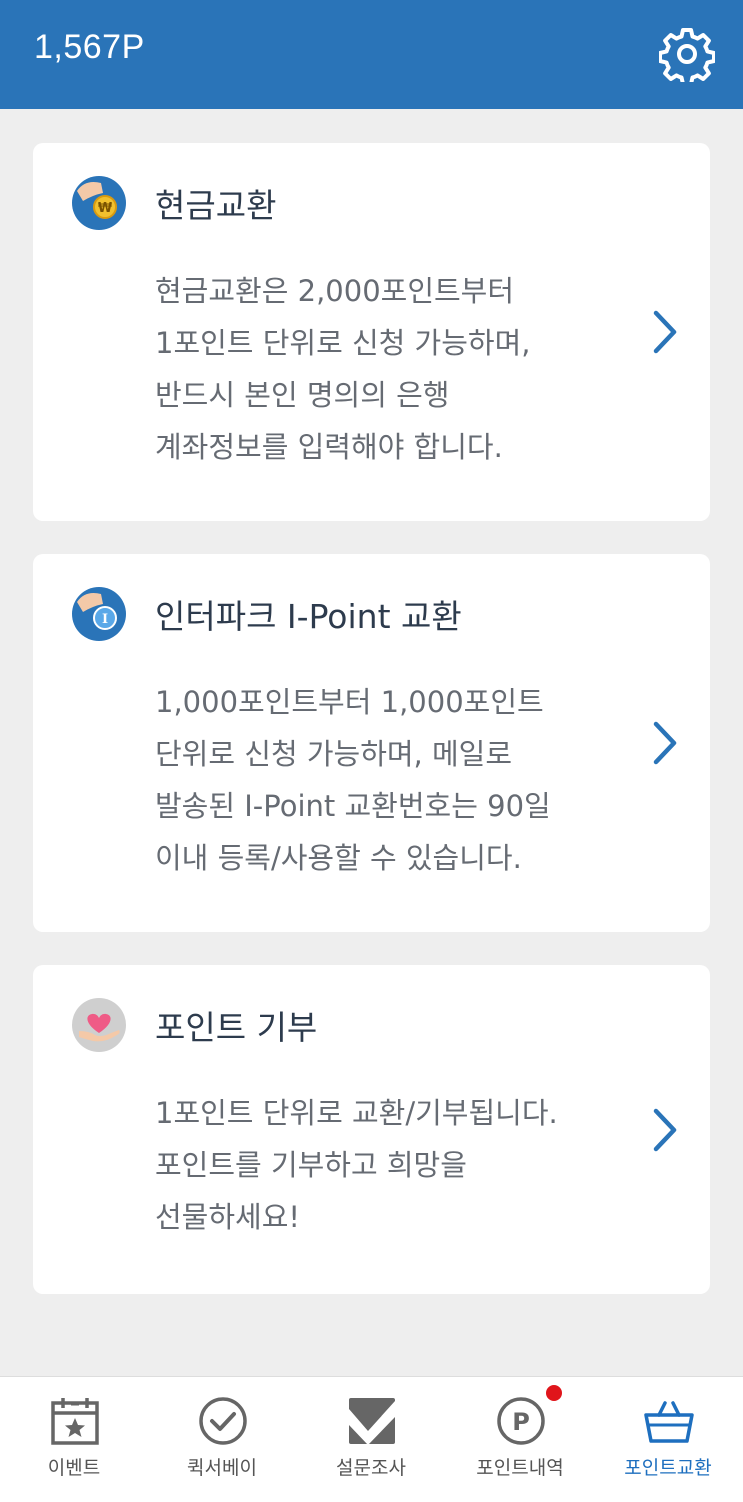 Image resolution: width=743 pixels, height=1502 pixels. I want to click on card-title: 인터파크 I-Point 교환, so click(308, 616).